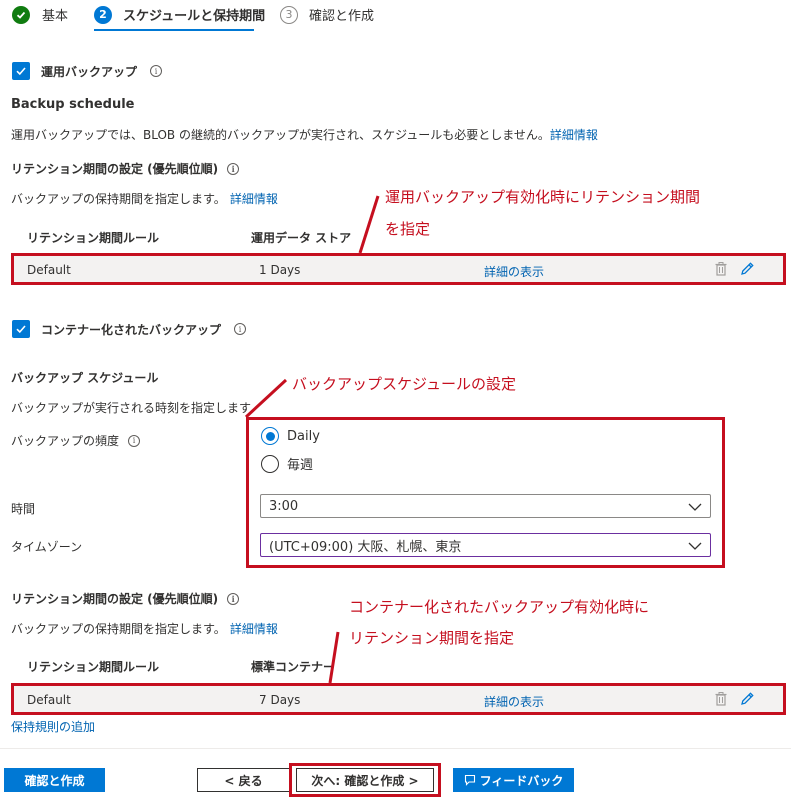  What do you see at coordinates (53, 726) in the screenshot?
I see `add-retention-rule-link: 保持規則の追加` at bounding box center [53, 726].